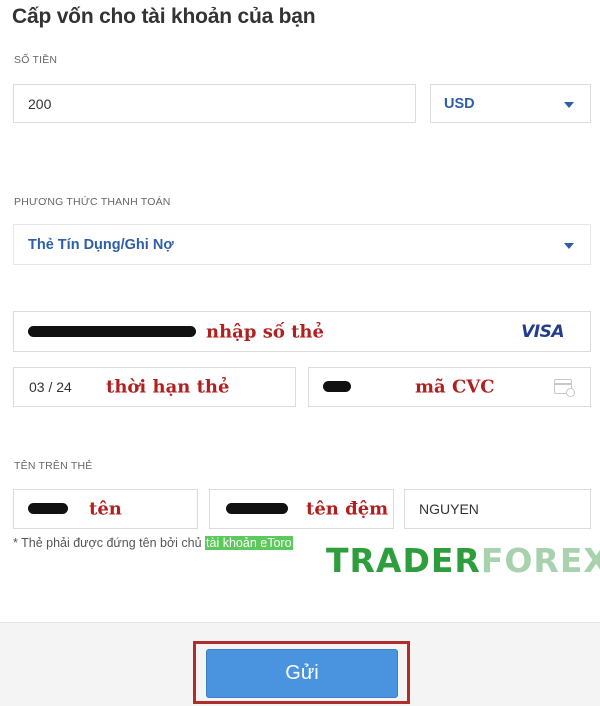  I want to click on name-on-card-label: TÊN TRÊN THẺ, so click(53, 466).